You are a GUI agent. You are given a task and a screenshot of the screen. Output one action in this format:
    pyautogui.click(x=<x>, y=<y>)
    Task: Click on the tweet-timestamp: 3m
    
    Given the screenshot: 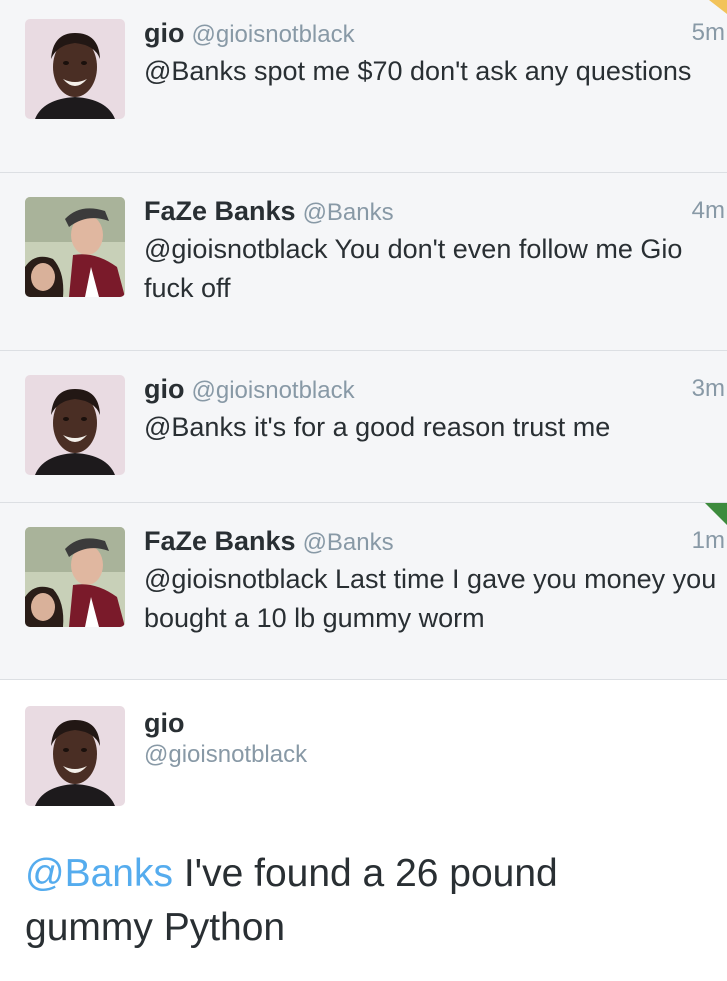 What is the action you would take?
    pyautogui.click(x=708, y=388)
    